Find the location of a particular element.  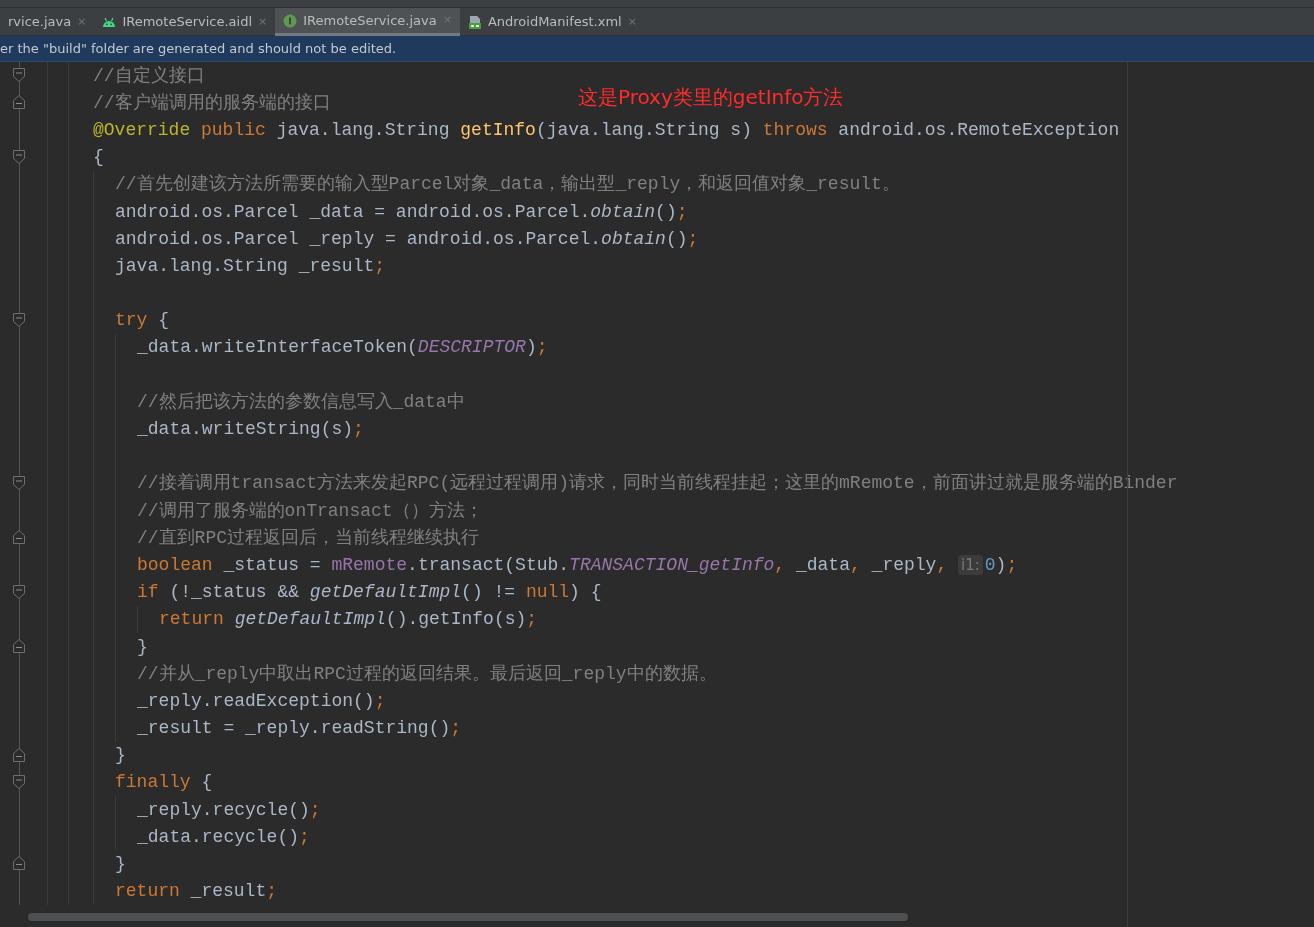

code-line: _result = _reply.readString(); is located at coordinates (299, 729).